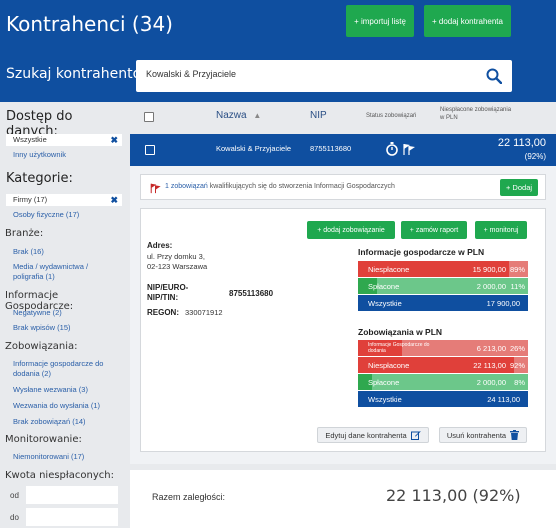  Describe the element at coordinates (318, 115) in the screenshot. I see `column-nip-header: NIP` at that location.